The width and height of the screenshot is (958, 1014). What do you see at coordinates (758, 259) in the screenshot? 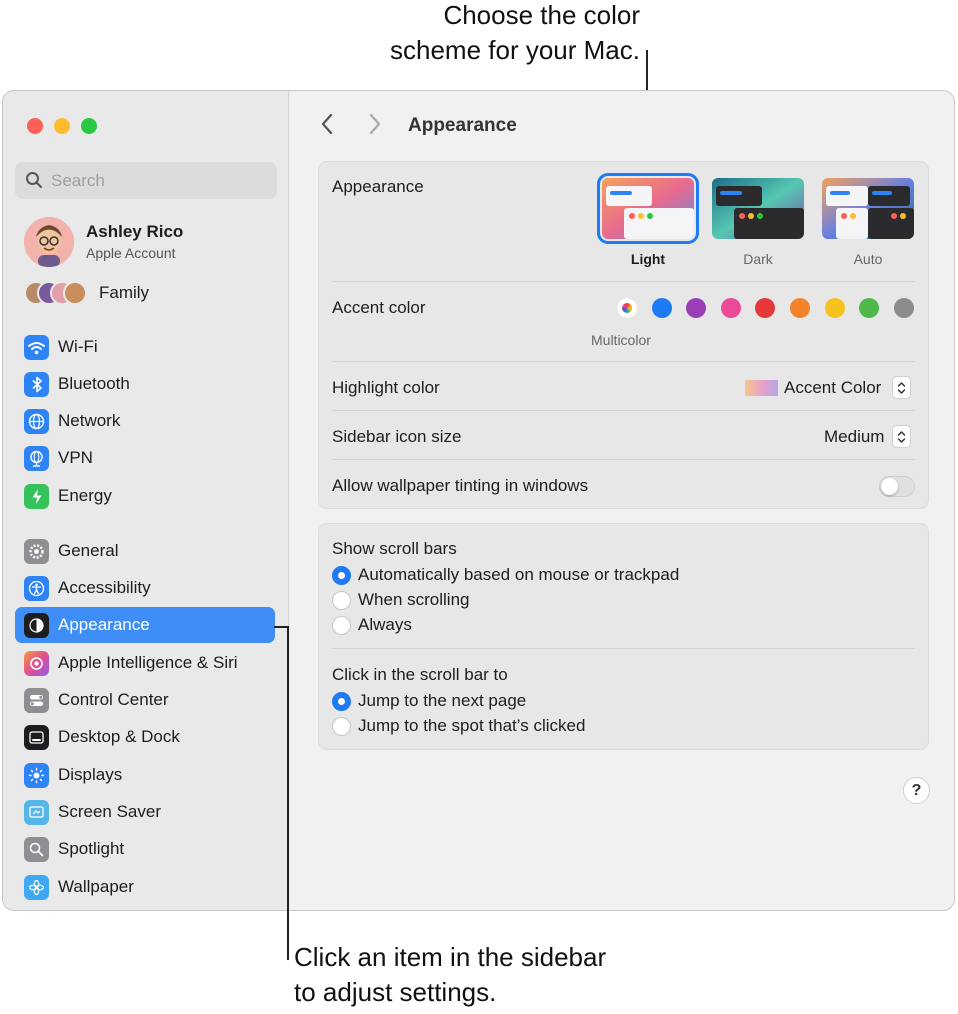
I see `appearance-option-label: Dark` at bounding box center [758, 259].